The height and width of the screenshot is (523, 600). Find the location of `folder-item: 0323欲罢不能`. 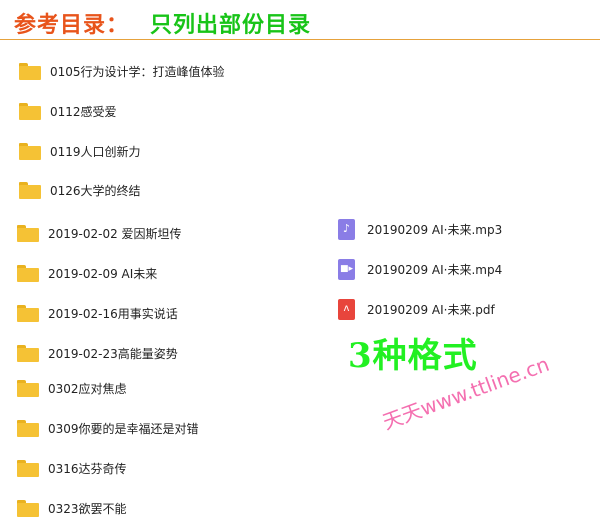

folder-item: 0323欲罢不能 is located at coordinates (72, 508).